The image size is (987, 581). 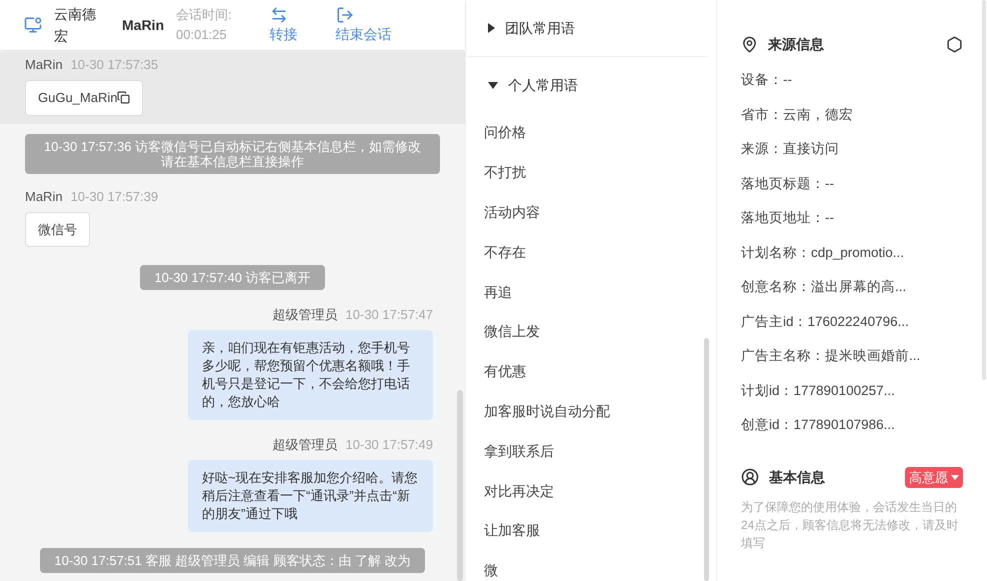 What do you see at coordinates (591, 172) in the screenshot?
I see `phrase-item: 不打扰` at bounding box center [591, 172].